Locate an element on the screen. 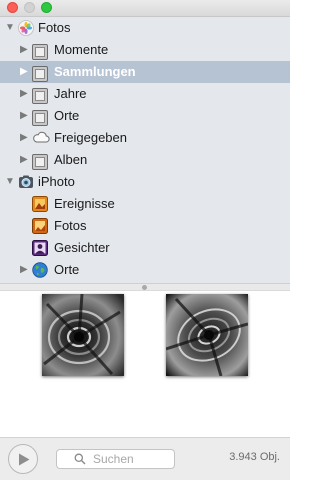 This screenshot has height=480, width=320. play-icon is located at coordinates (24, 459).